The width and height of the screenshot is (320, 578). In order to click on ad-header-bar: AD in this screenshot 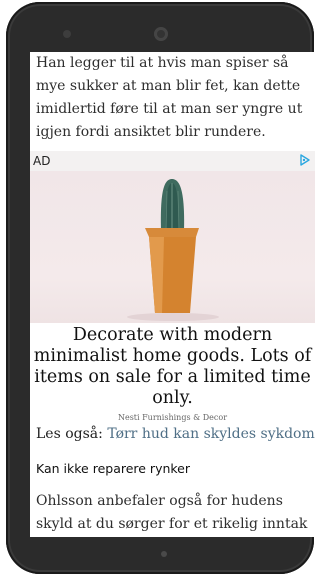, I will do `click(172, 161)`.